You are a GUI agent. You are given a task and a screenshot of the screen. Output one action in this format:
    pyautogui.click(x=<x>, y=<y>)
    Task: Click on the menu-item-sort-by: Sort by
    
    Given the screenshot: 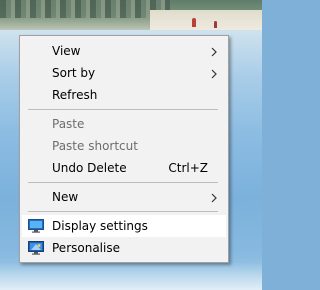 What is the action you would take?
    pyautogui.click(x=124, y=73)
    